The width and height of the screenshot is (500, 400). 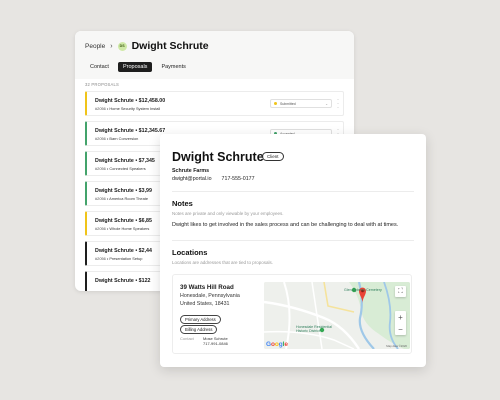 What do you see at coordinates (215, 341) in the screenshot?
I see `contact-value: Mose Schrute 717-991-0846` at bounding box center [215, 341].